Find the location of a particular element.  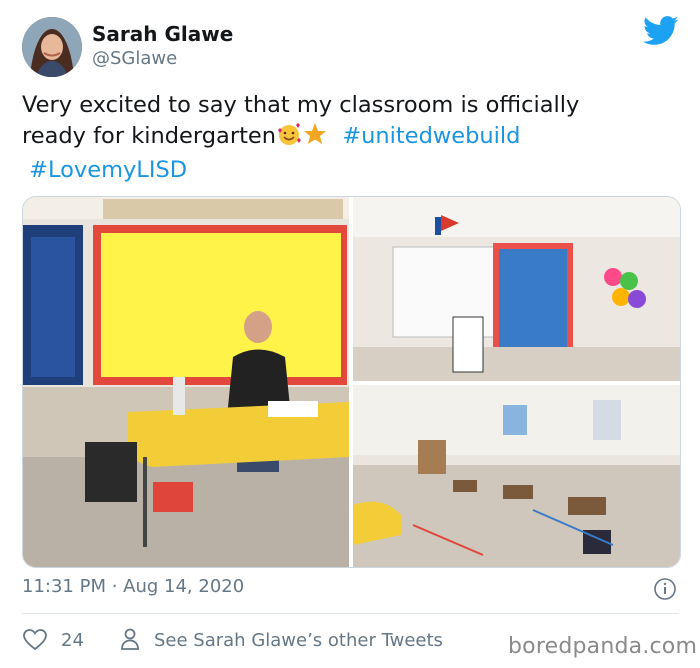

star-icon is located at coordinates (315, 138).